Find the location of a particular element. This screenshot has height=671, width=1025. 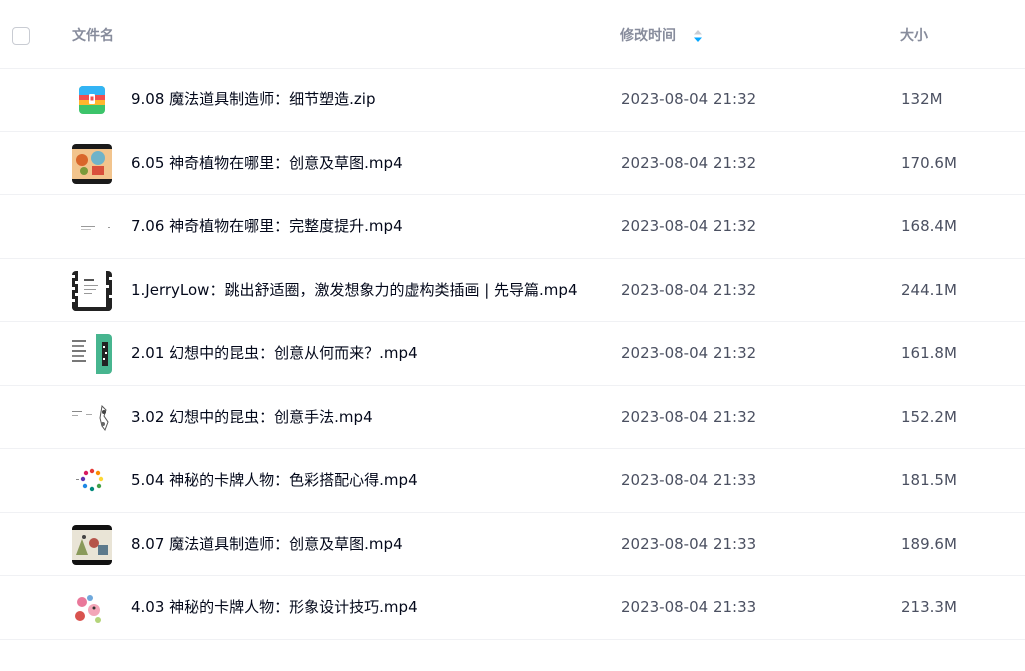

file-name: 4.03 神秘的卡牌人物：形象设计技巧.mp4 is located at coordinates (274, 607).